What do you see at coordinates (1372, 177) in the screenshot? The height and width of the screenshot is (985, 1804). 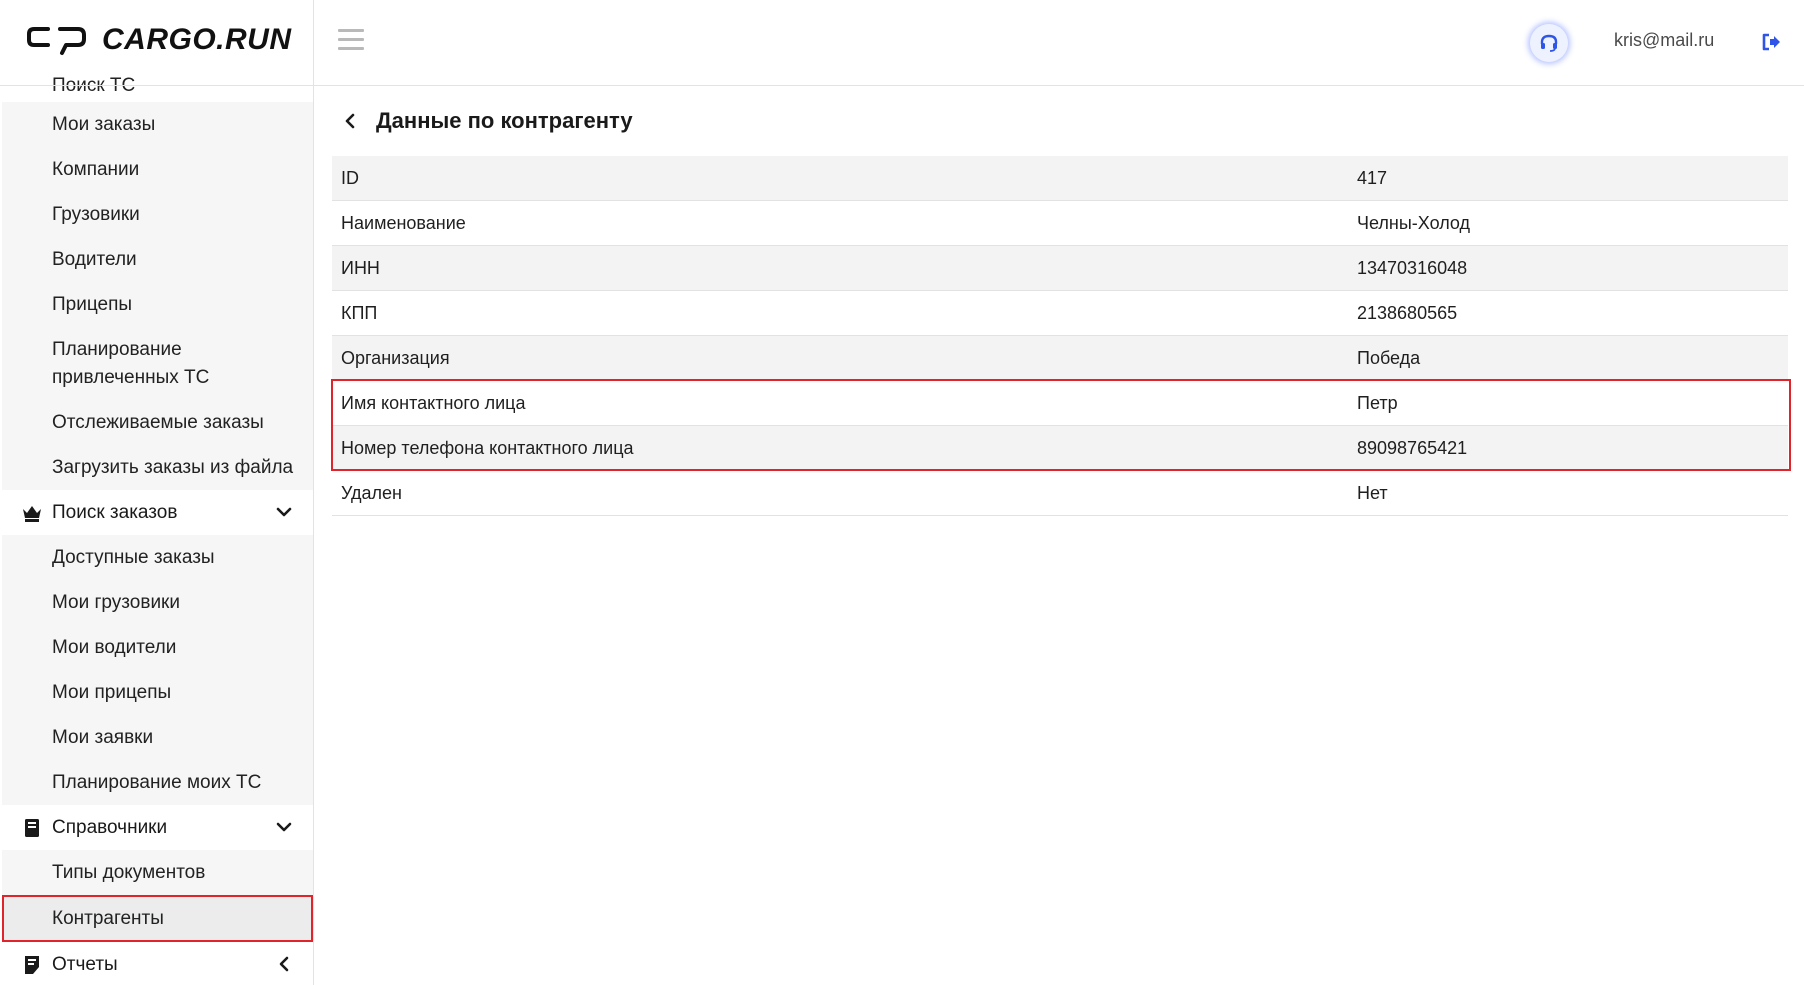 I see `field-value: 417` at bounding box center [1372, 177].